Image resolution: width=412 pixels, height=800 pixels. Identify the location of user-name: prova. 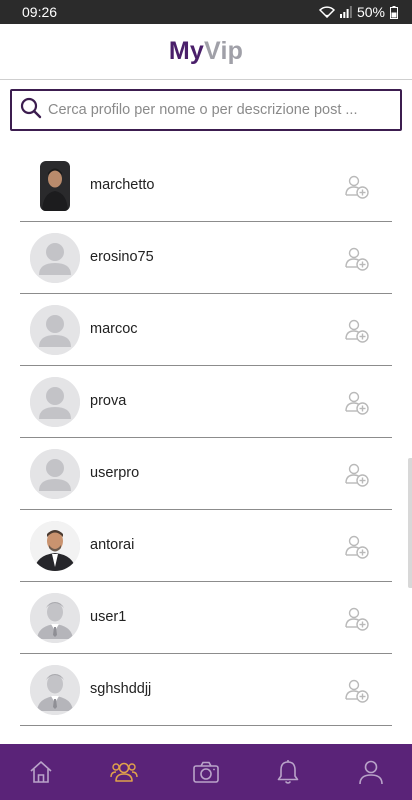
(108, 401).